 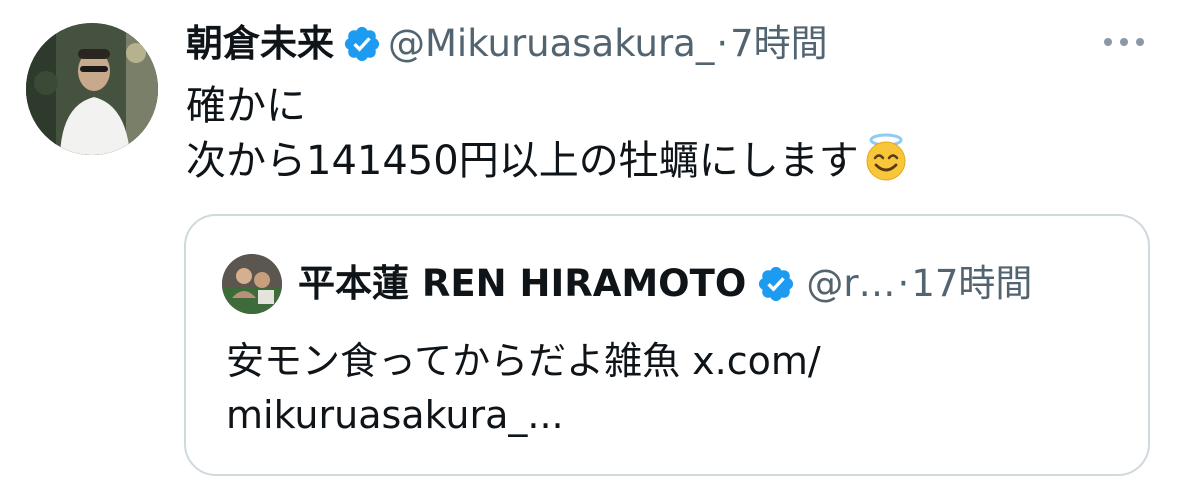 What do you see at coordinates (362, 44) in the screenshot?
I see `verified-badge-icon` at bounding box center [362, 44].